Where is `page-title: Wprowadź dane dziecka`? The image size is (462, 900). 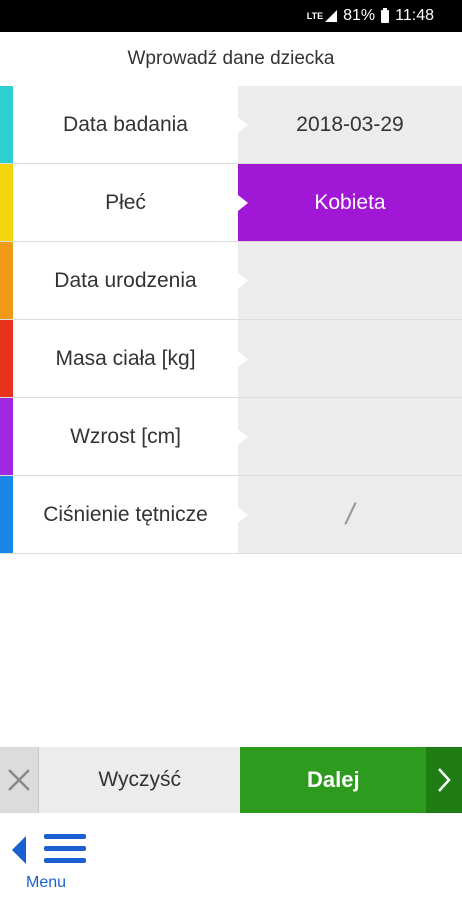 page-title: Wprowadź dane dziecka is located at coordinates (231, 58).